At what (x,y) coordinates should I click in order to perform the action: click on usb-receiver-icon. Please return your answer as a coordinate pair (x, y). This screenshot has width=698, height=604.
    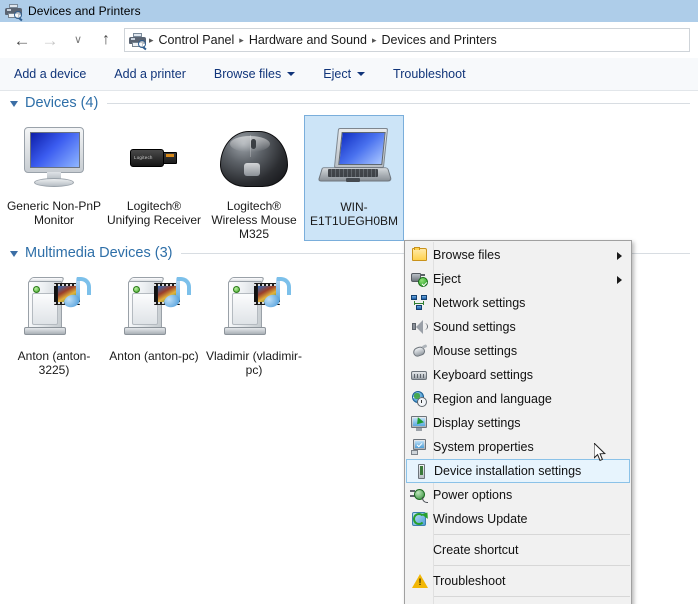
    Looking at the image, I should click on (154, 159).